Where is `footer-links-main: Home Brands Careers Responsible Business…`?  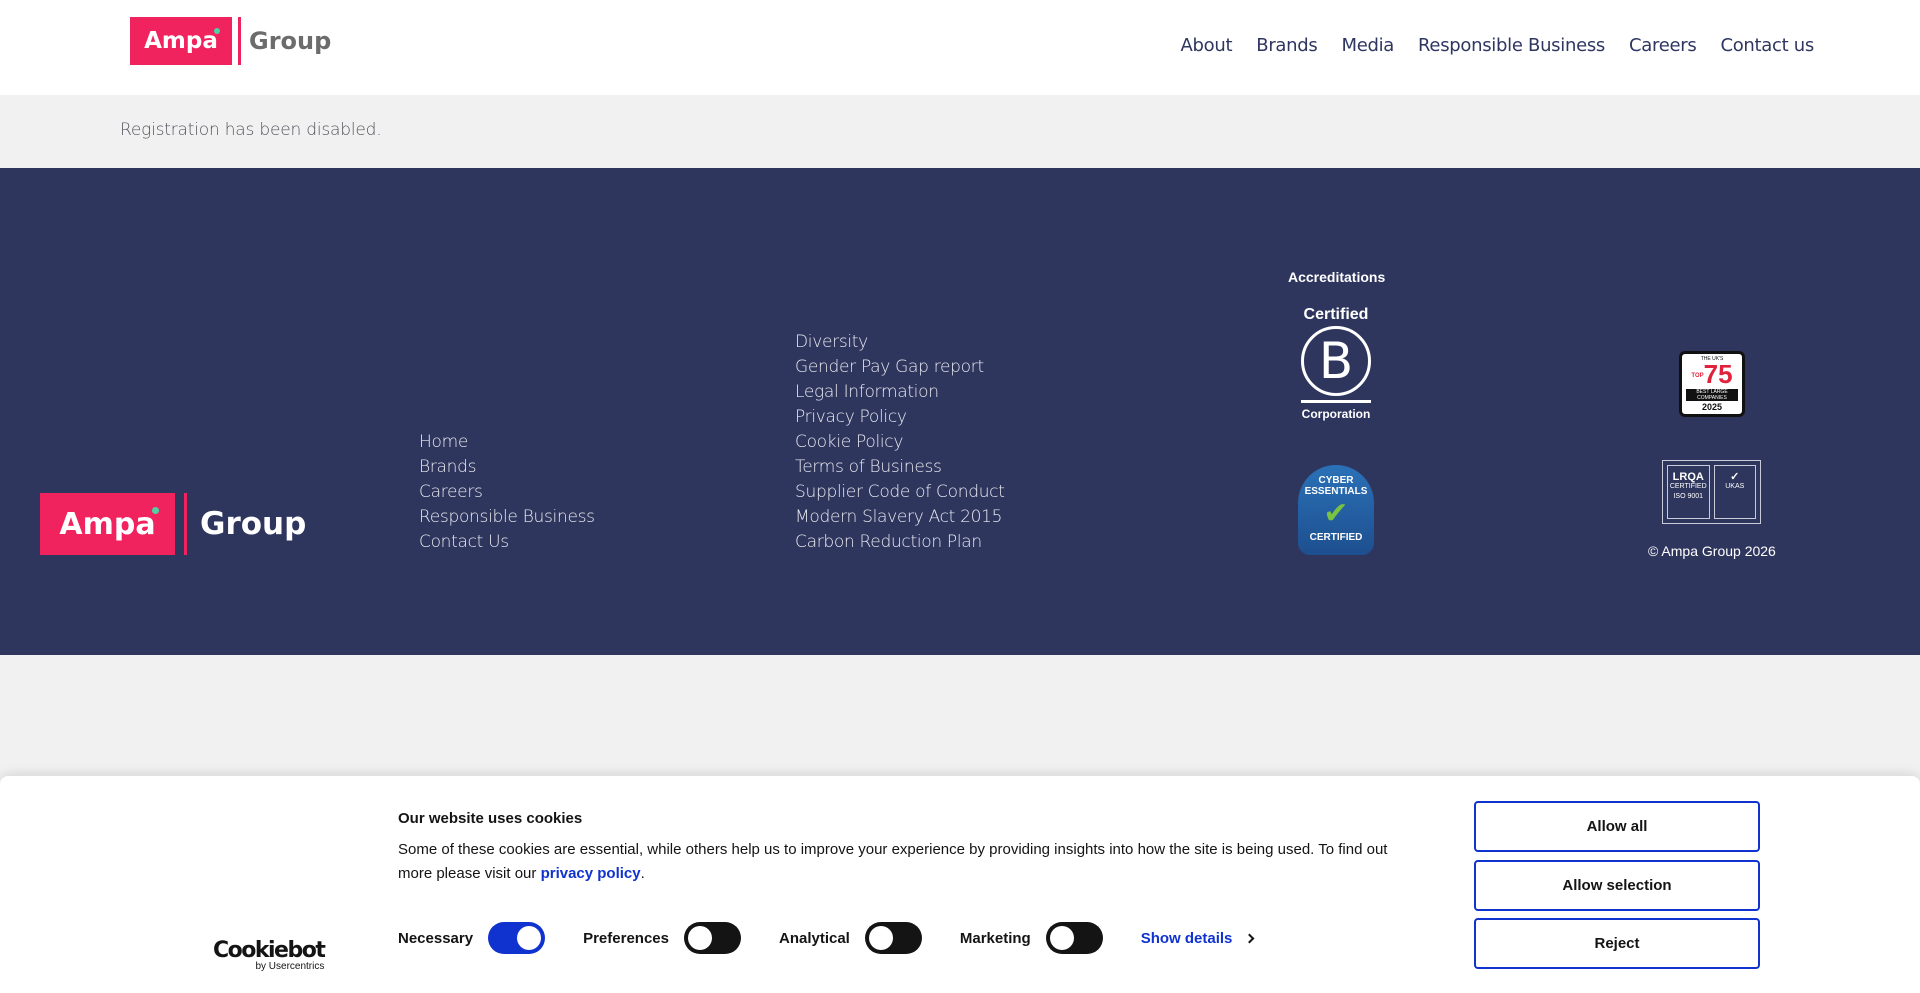
footer-links-main: Home Brands Careers Responsible Business… is located at coordinates (507, 492).